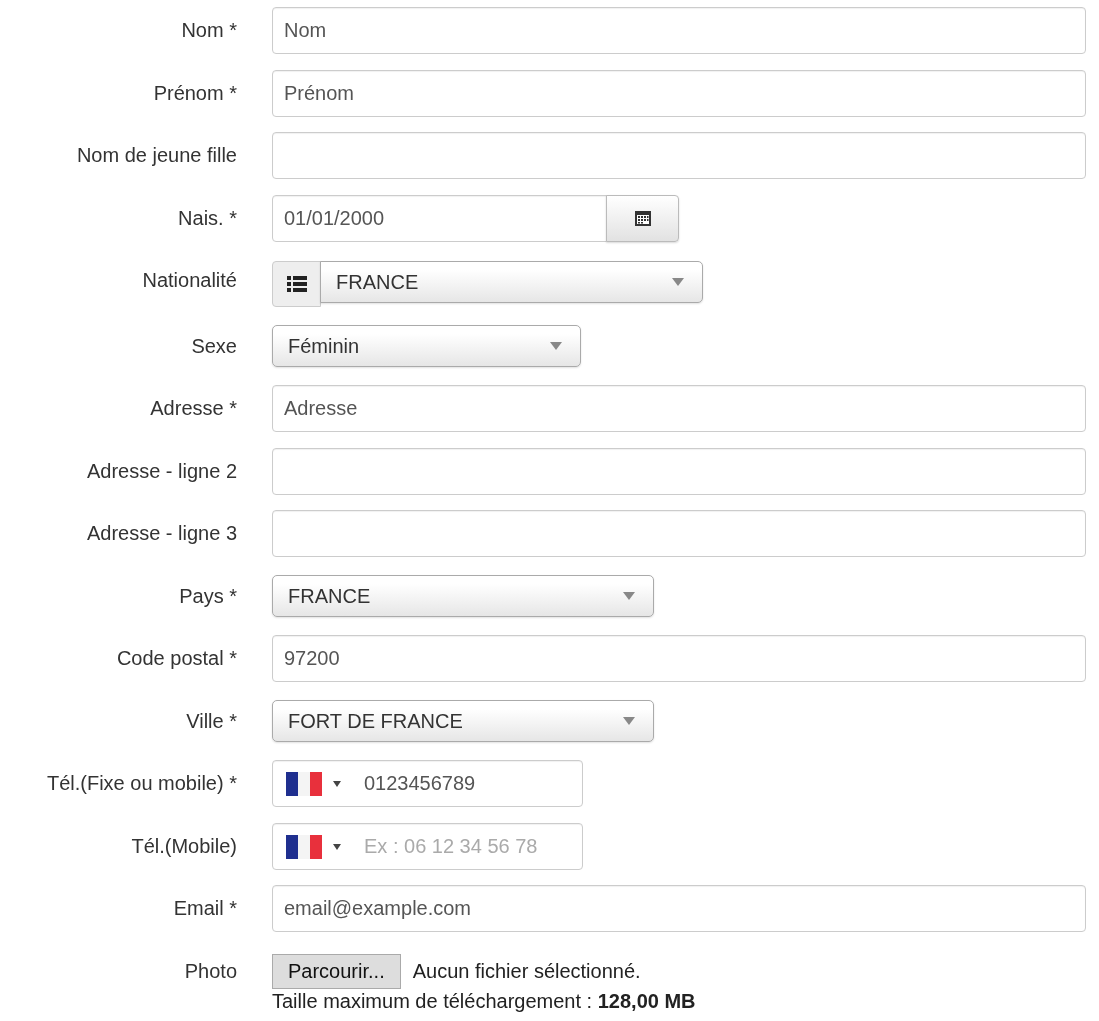 The width and height of the screenshot is (1099, 1021). Describe the element at coordinates (193, 408) in the screenshot. I see `field-label: Adresse *` at that location.